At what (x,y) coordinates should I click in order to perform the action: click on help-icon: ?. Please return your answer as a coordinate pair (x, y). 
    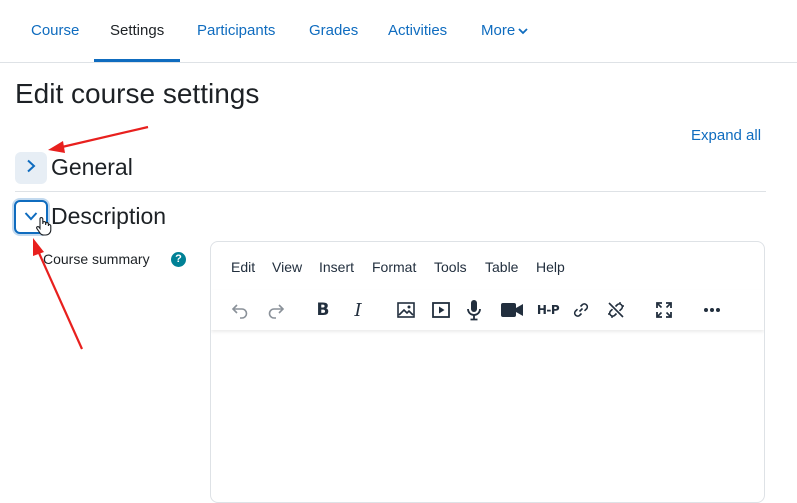
    Looking at the image, I should click on (178, 259).